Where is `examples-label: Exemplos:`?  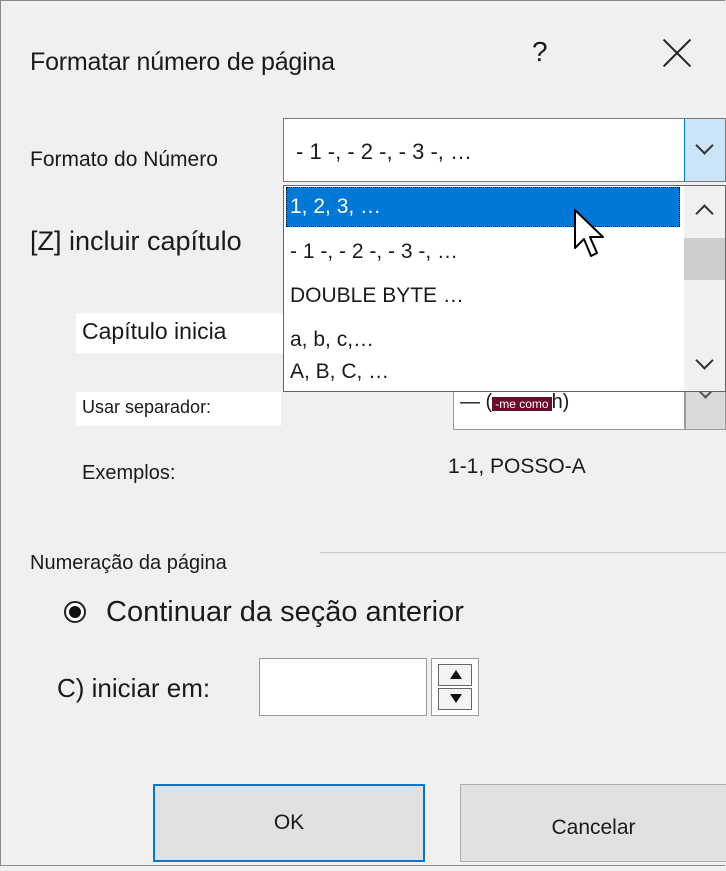 examples-label: Exemplos: is located at coordinates (129, 473).